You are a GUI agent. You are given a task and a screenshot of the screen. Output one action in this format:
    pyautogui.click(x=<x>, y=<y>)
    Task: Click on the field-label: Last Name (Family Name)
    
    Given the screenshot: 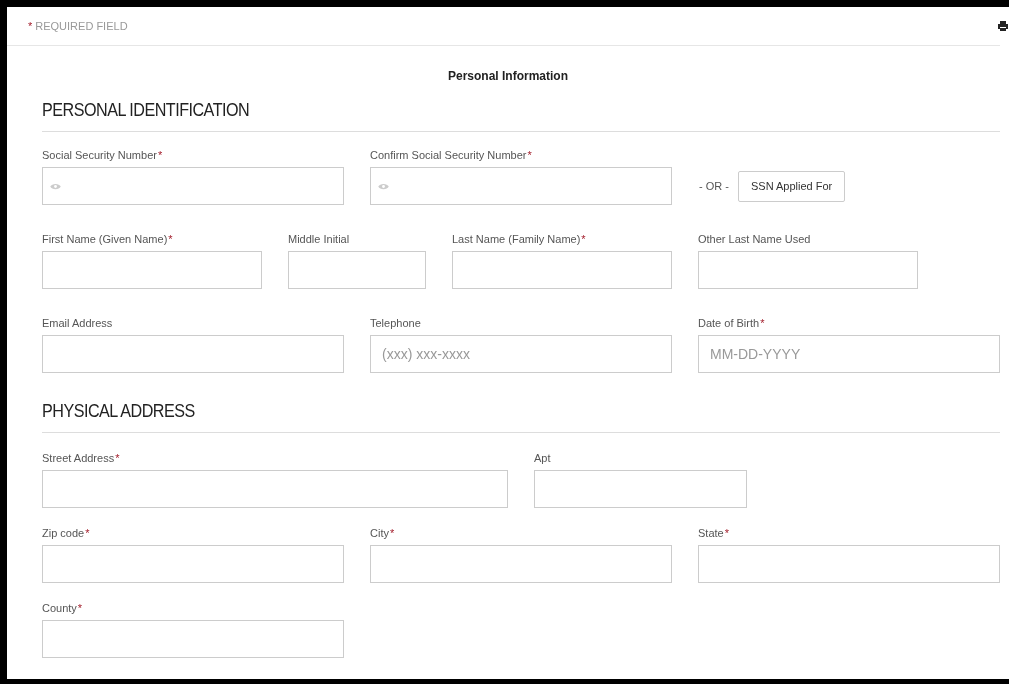 What is the action you would take?
    pyautogui.click(x=516, y=239)
    